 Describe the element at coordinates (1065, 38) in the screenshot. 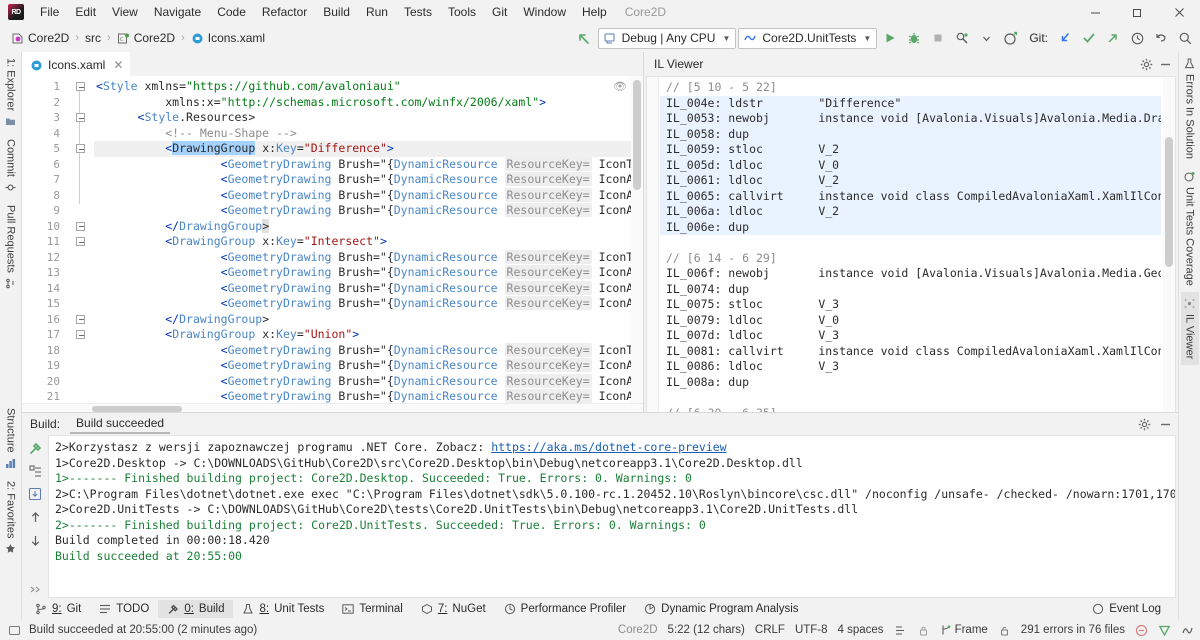

I see `git-update-project-icon` at that location.